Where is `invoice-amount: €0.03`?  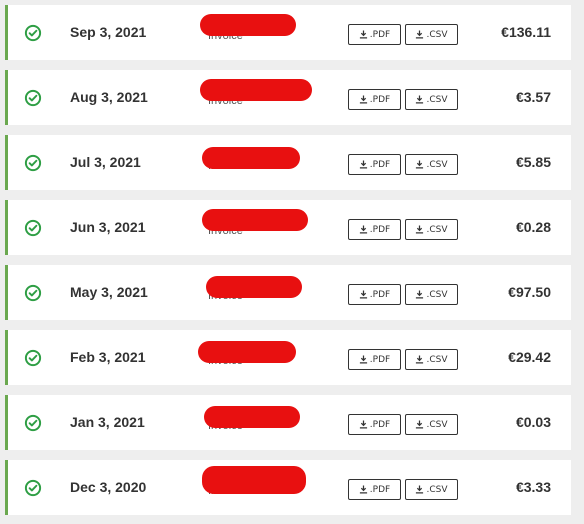 invoice-amount: €0.03 is located at coordinates (533, 422).